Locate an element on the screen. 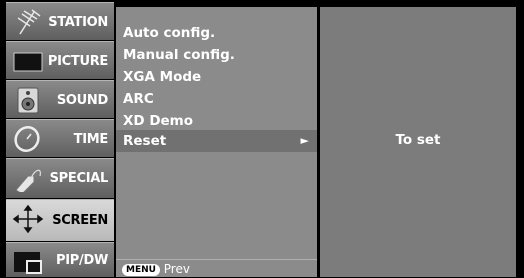 The width and height of the screenshot is (524, 278). menu-item-xd-demo: XD Demo is located at coordinates (216, 121).